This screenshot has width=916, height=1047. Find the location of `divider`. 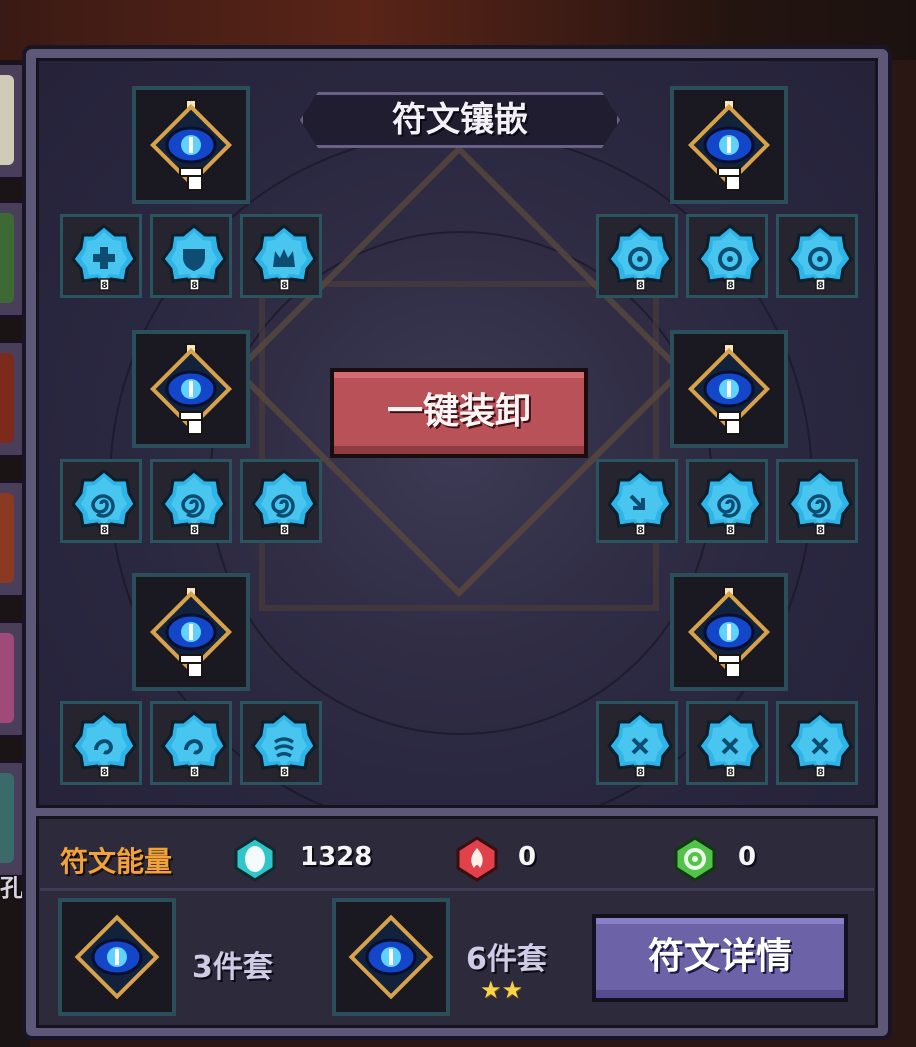

divider is located at coordinates (457, 889).